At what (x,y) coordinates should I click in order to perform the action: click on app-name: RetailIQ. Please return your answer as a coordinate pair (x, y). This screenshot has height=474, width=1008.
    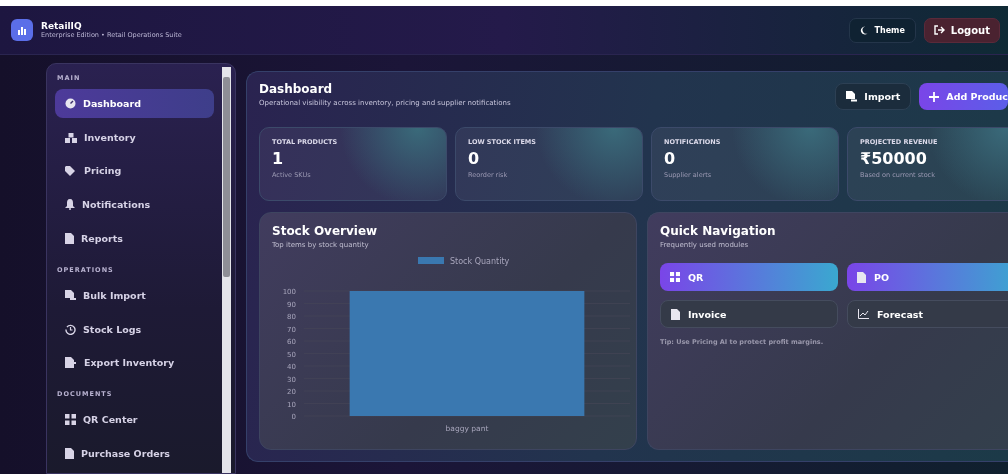
    Looking at the image, I should click on (62, 26).